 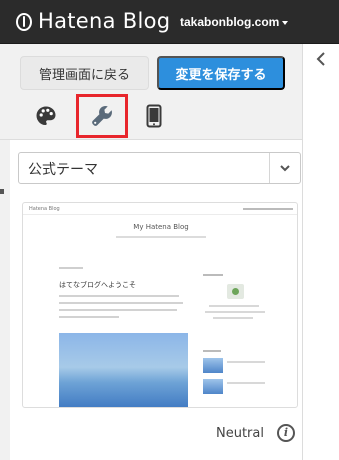 I want to click on chevron-left-icon, so click(x=320, y=59).